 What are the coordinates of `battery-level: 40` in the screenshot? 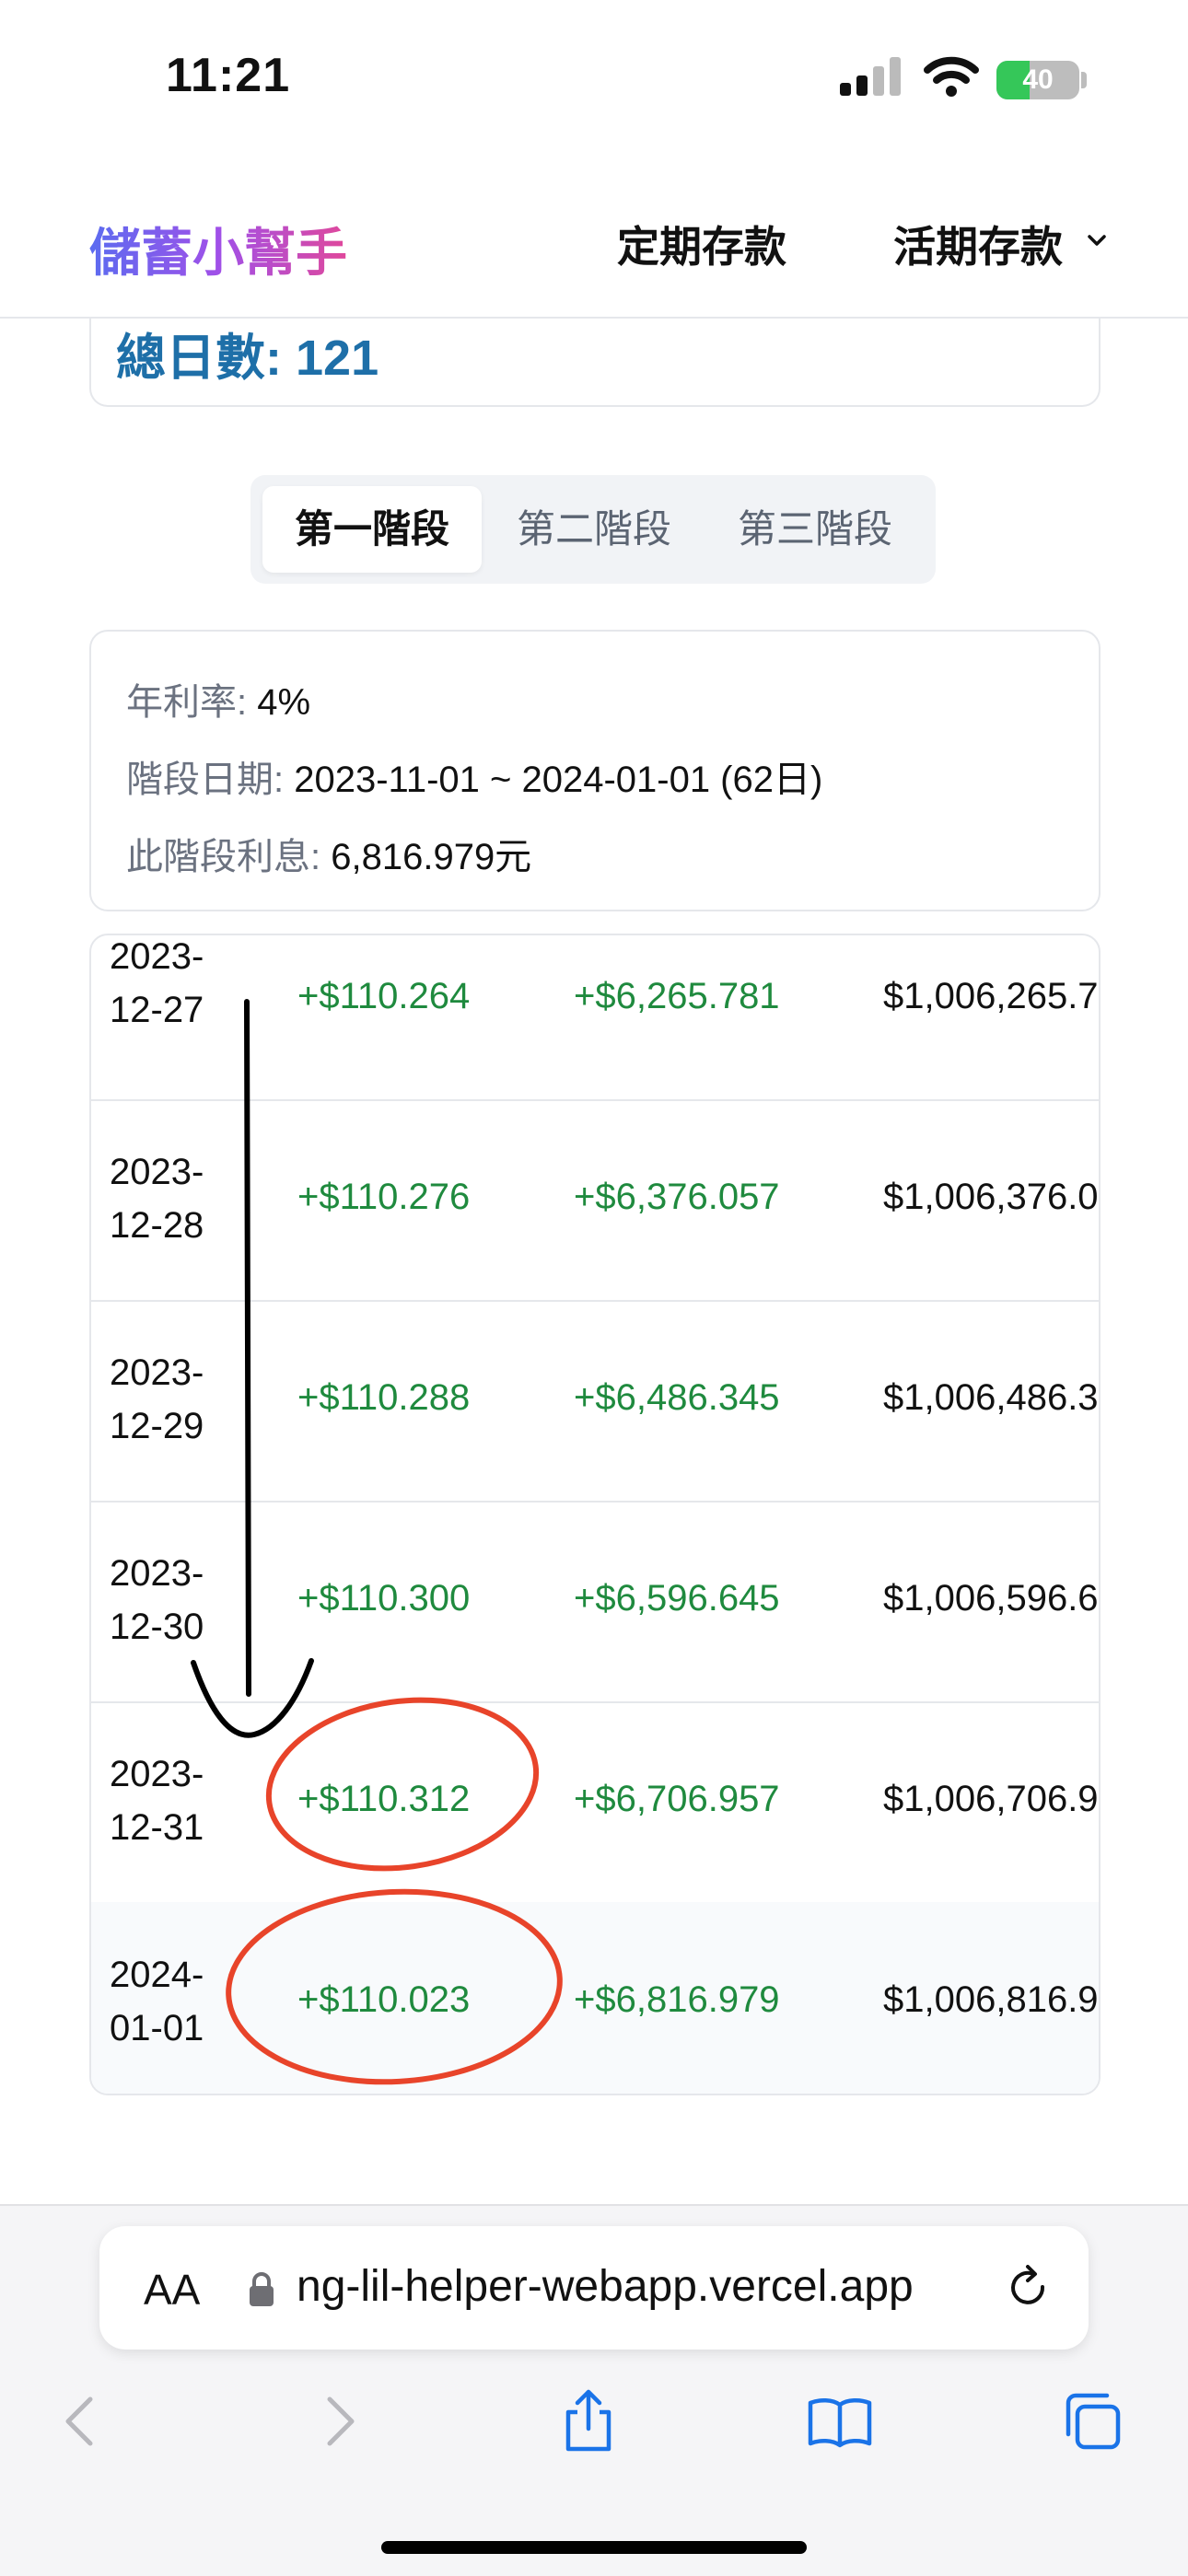 It's located at (1038, 79).